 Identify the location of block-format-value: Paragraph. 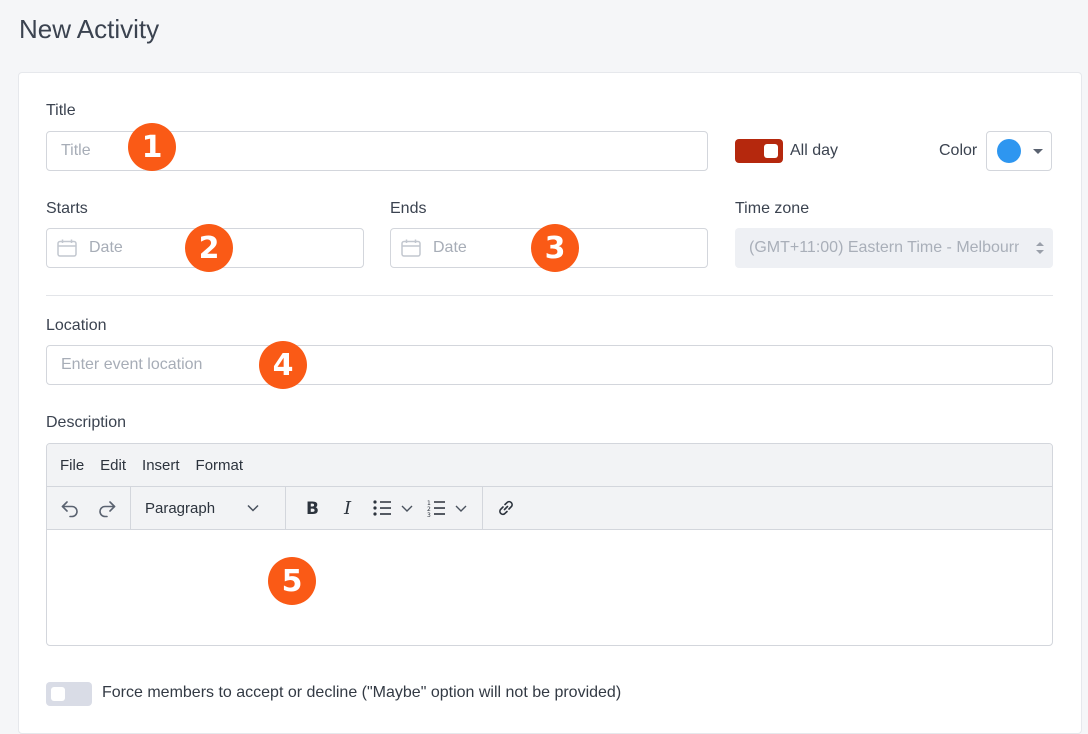
(180, 508).